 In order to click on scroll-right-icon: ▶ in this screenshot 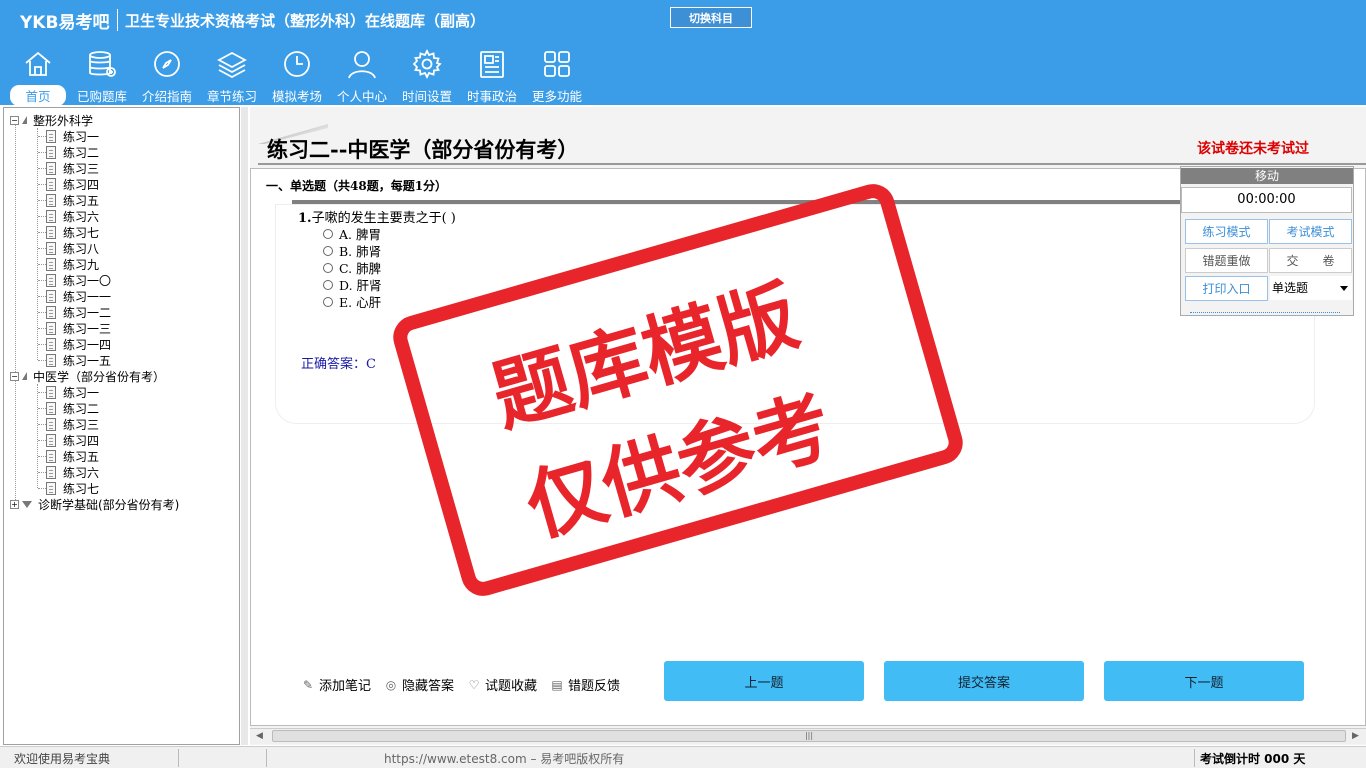, I will do `click(1355, 736)`.